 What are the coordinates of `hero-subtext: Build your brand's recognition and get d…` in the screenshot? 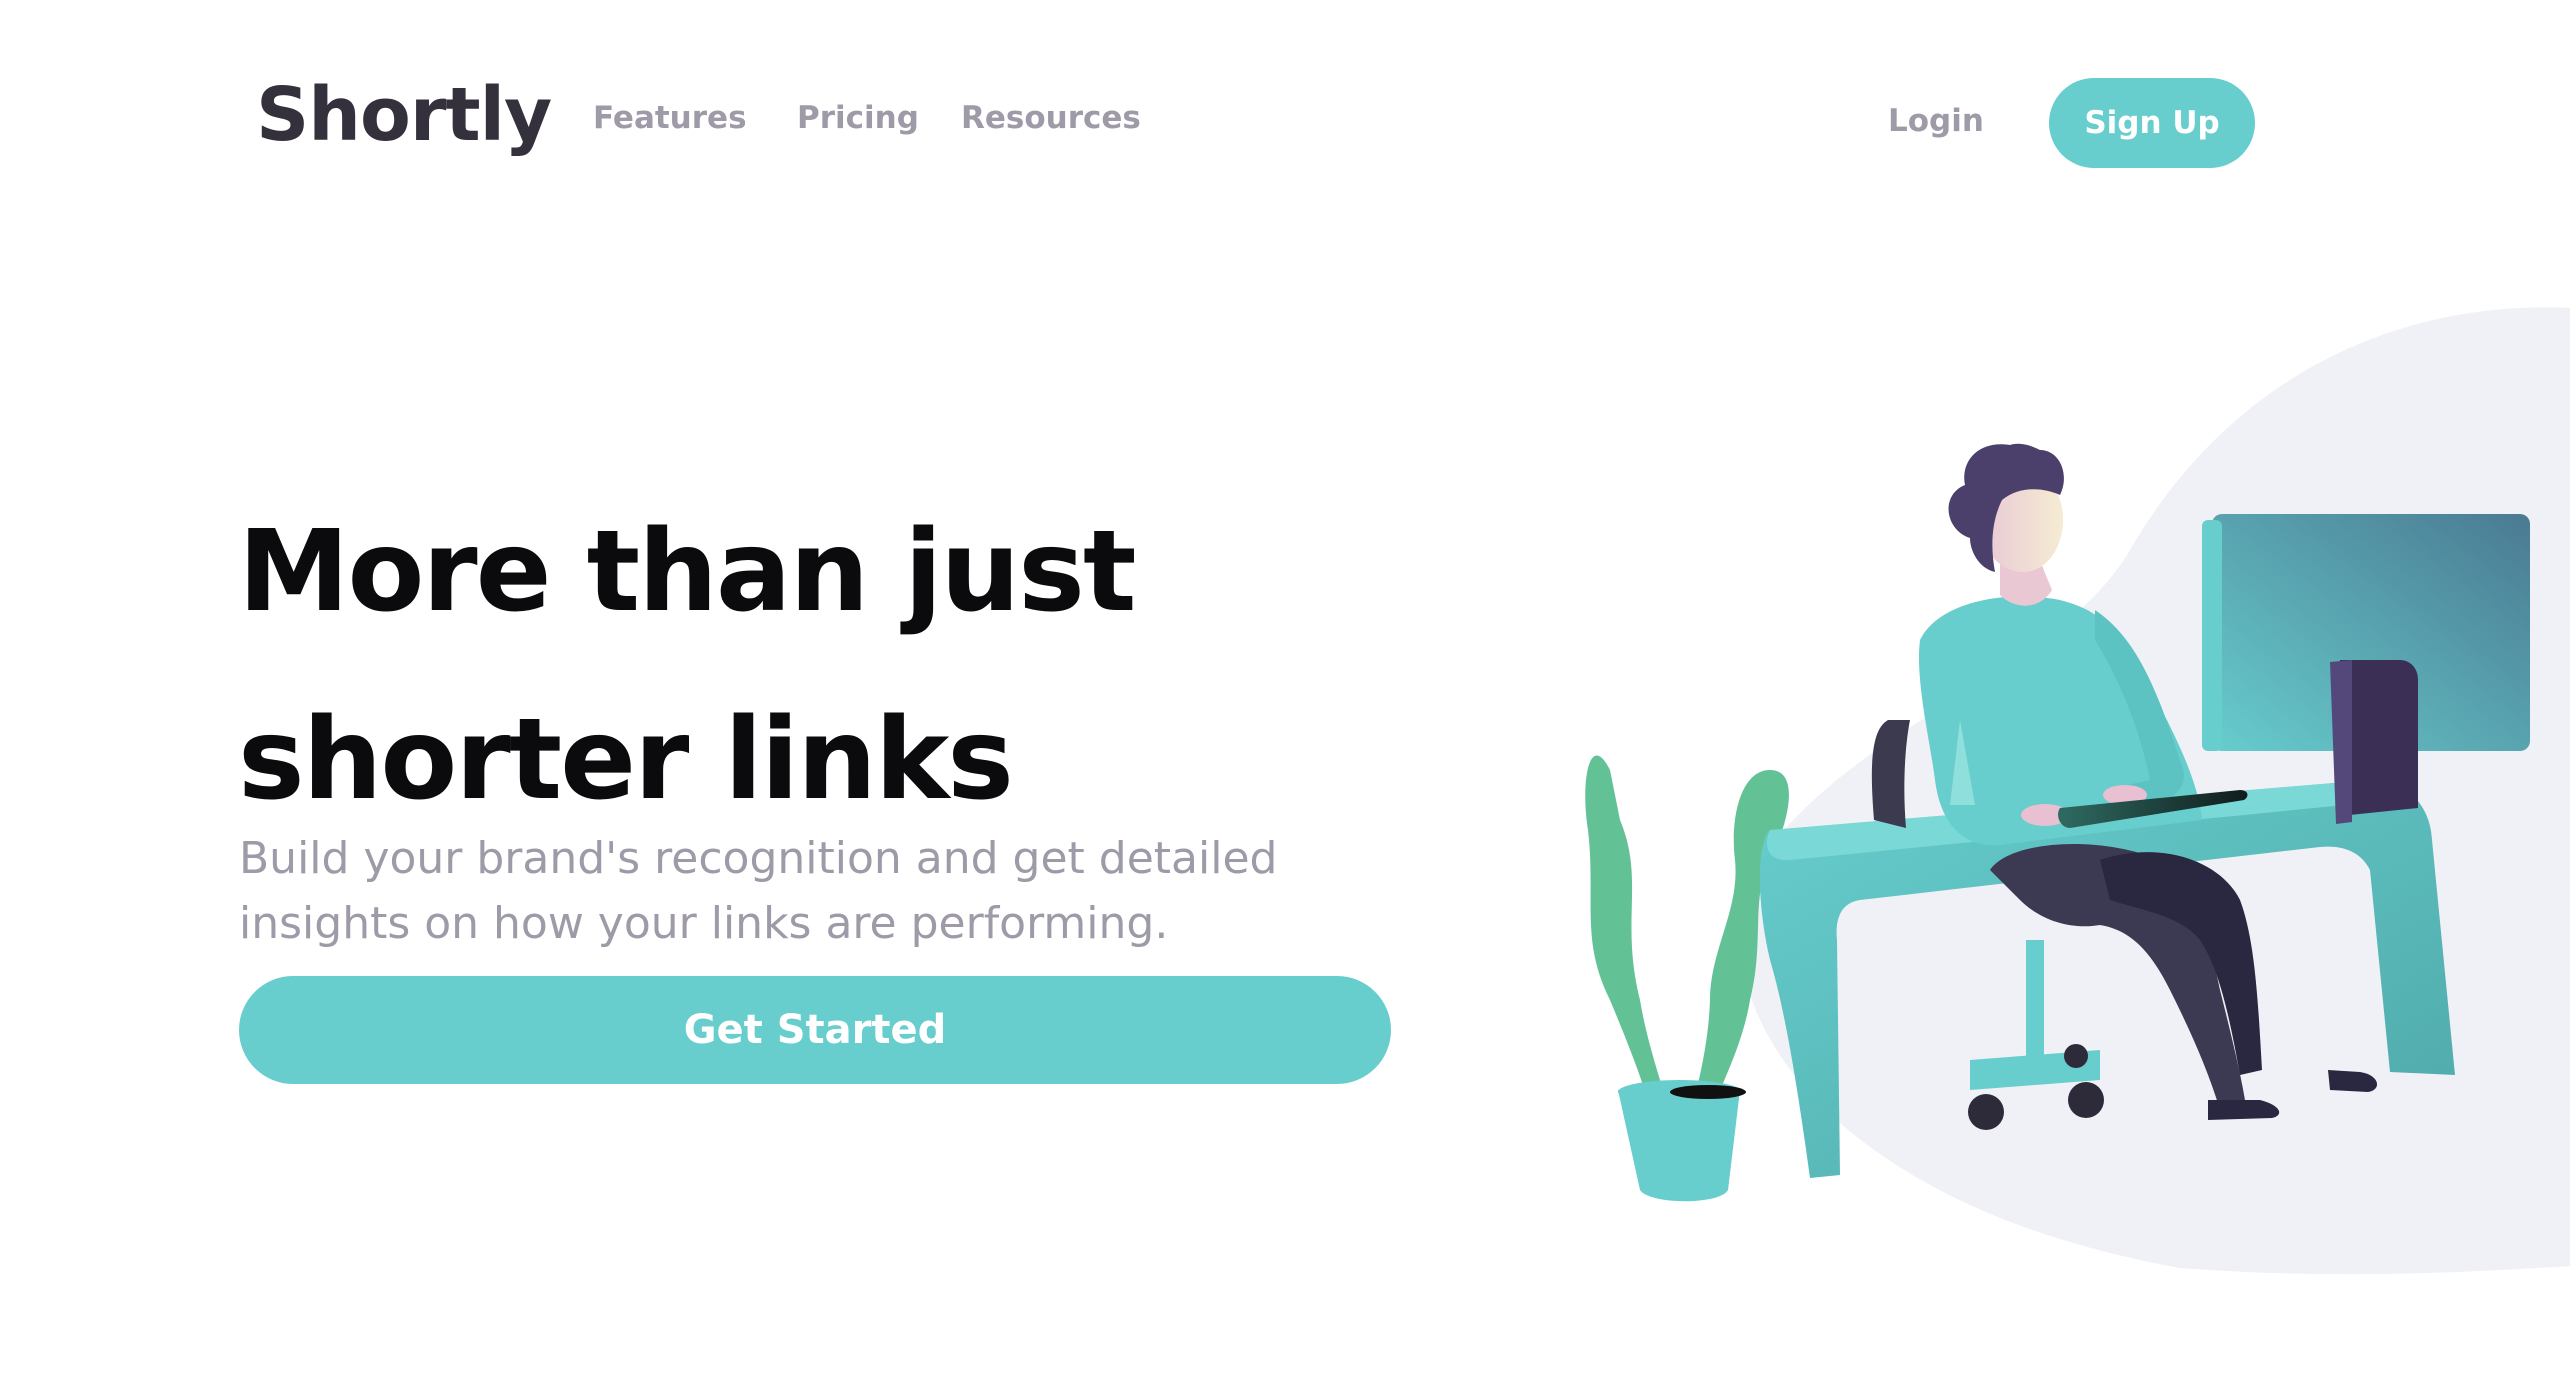 It's located at (829, 891).